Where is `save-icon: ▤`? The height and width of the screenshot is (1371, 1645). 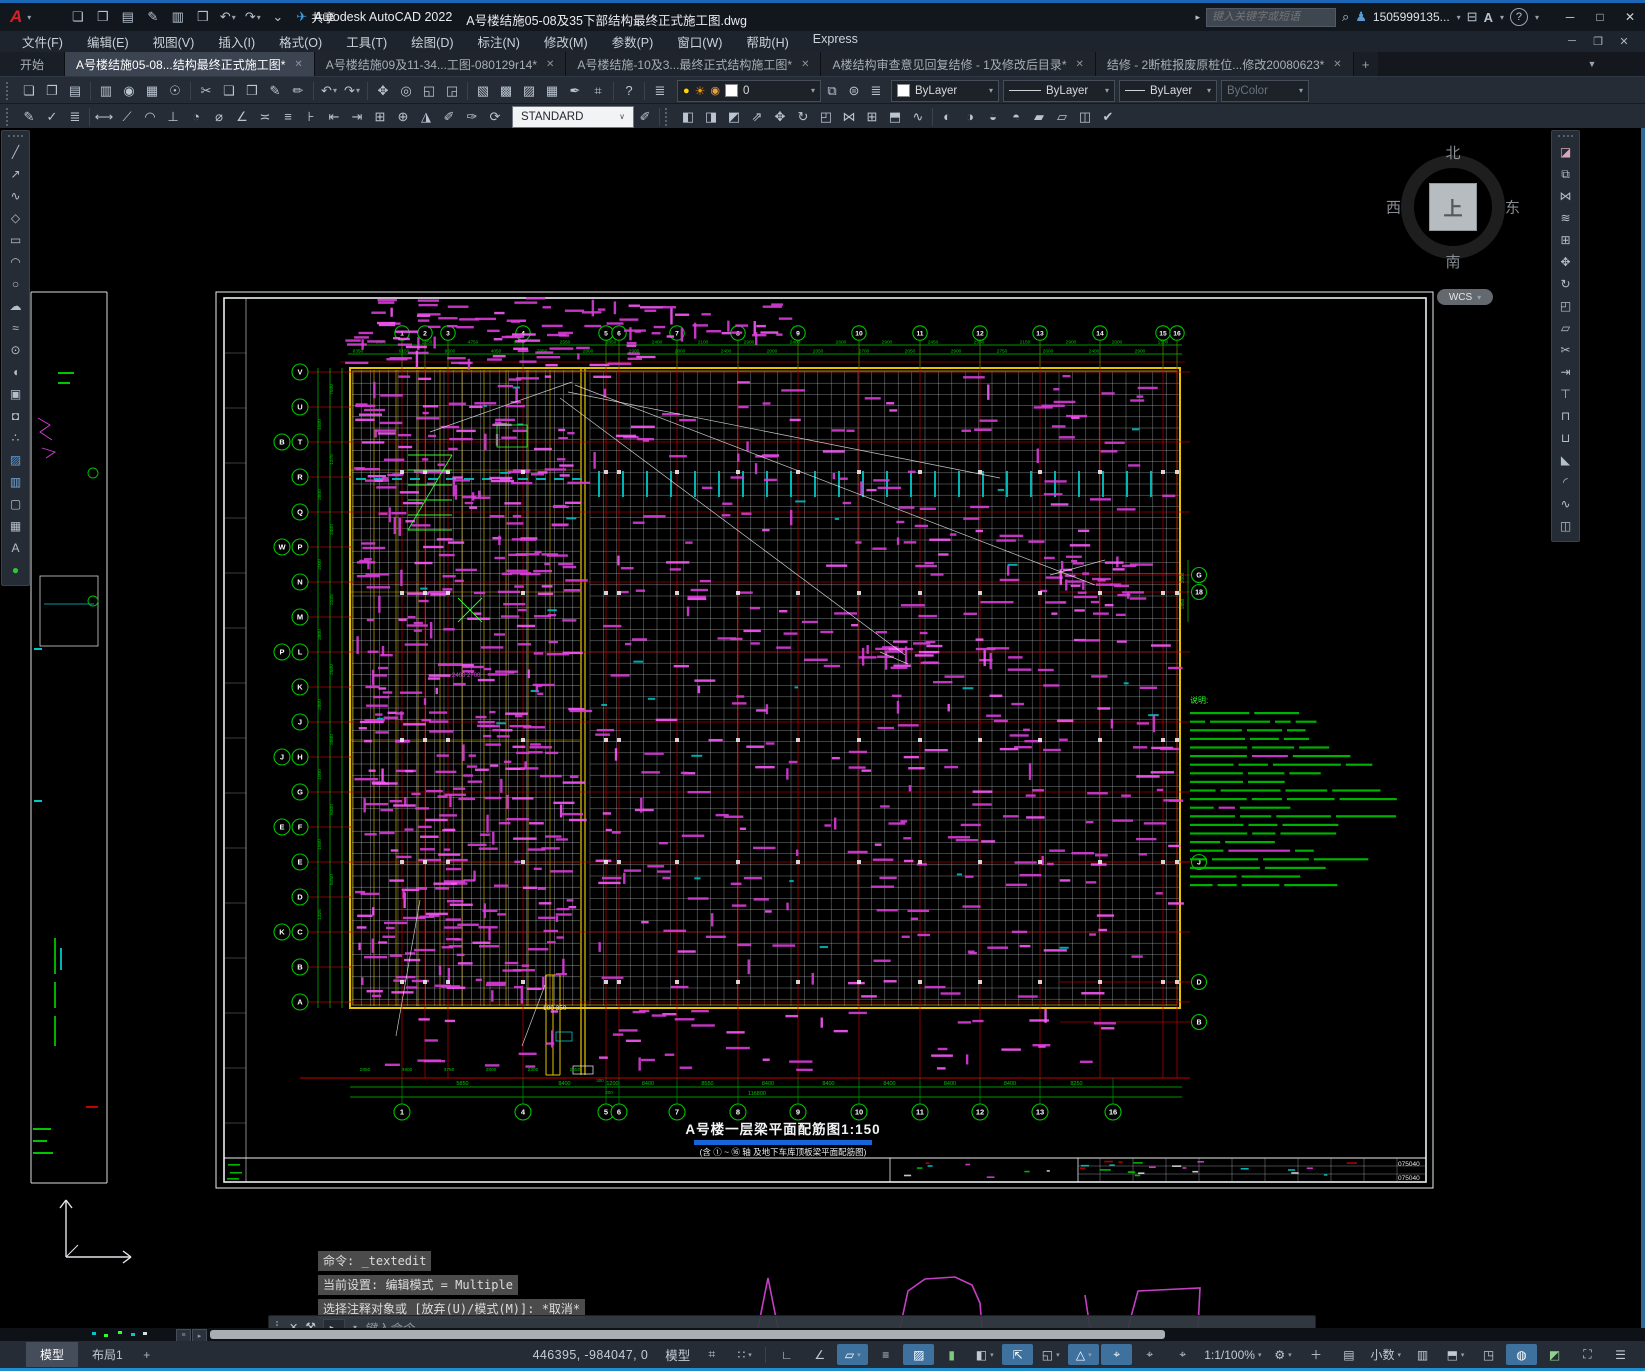
save-icon: ▤ is located at coordinates (75, 91).